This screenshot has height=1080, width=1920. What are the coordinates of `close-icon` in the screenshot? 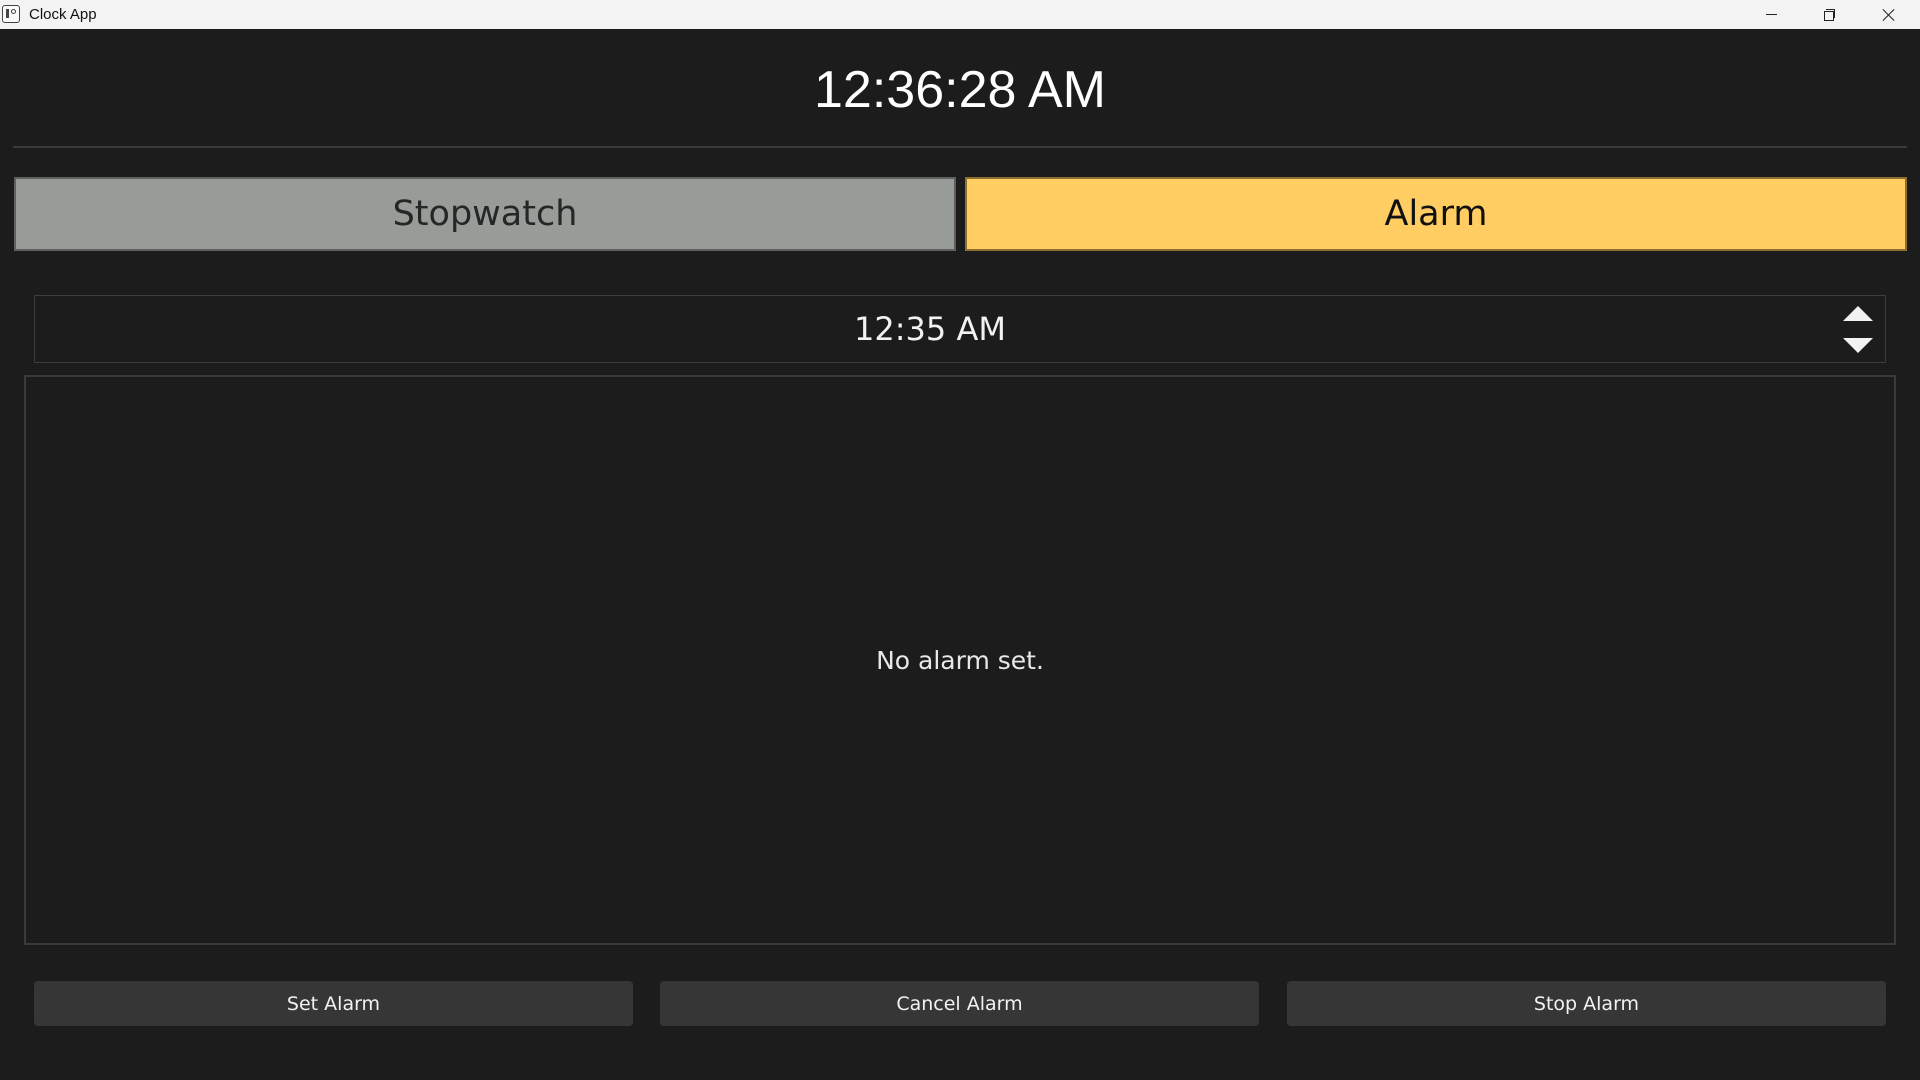 It's located at (1888, 14).